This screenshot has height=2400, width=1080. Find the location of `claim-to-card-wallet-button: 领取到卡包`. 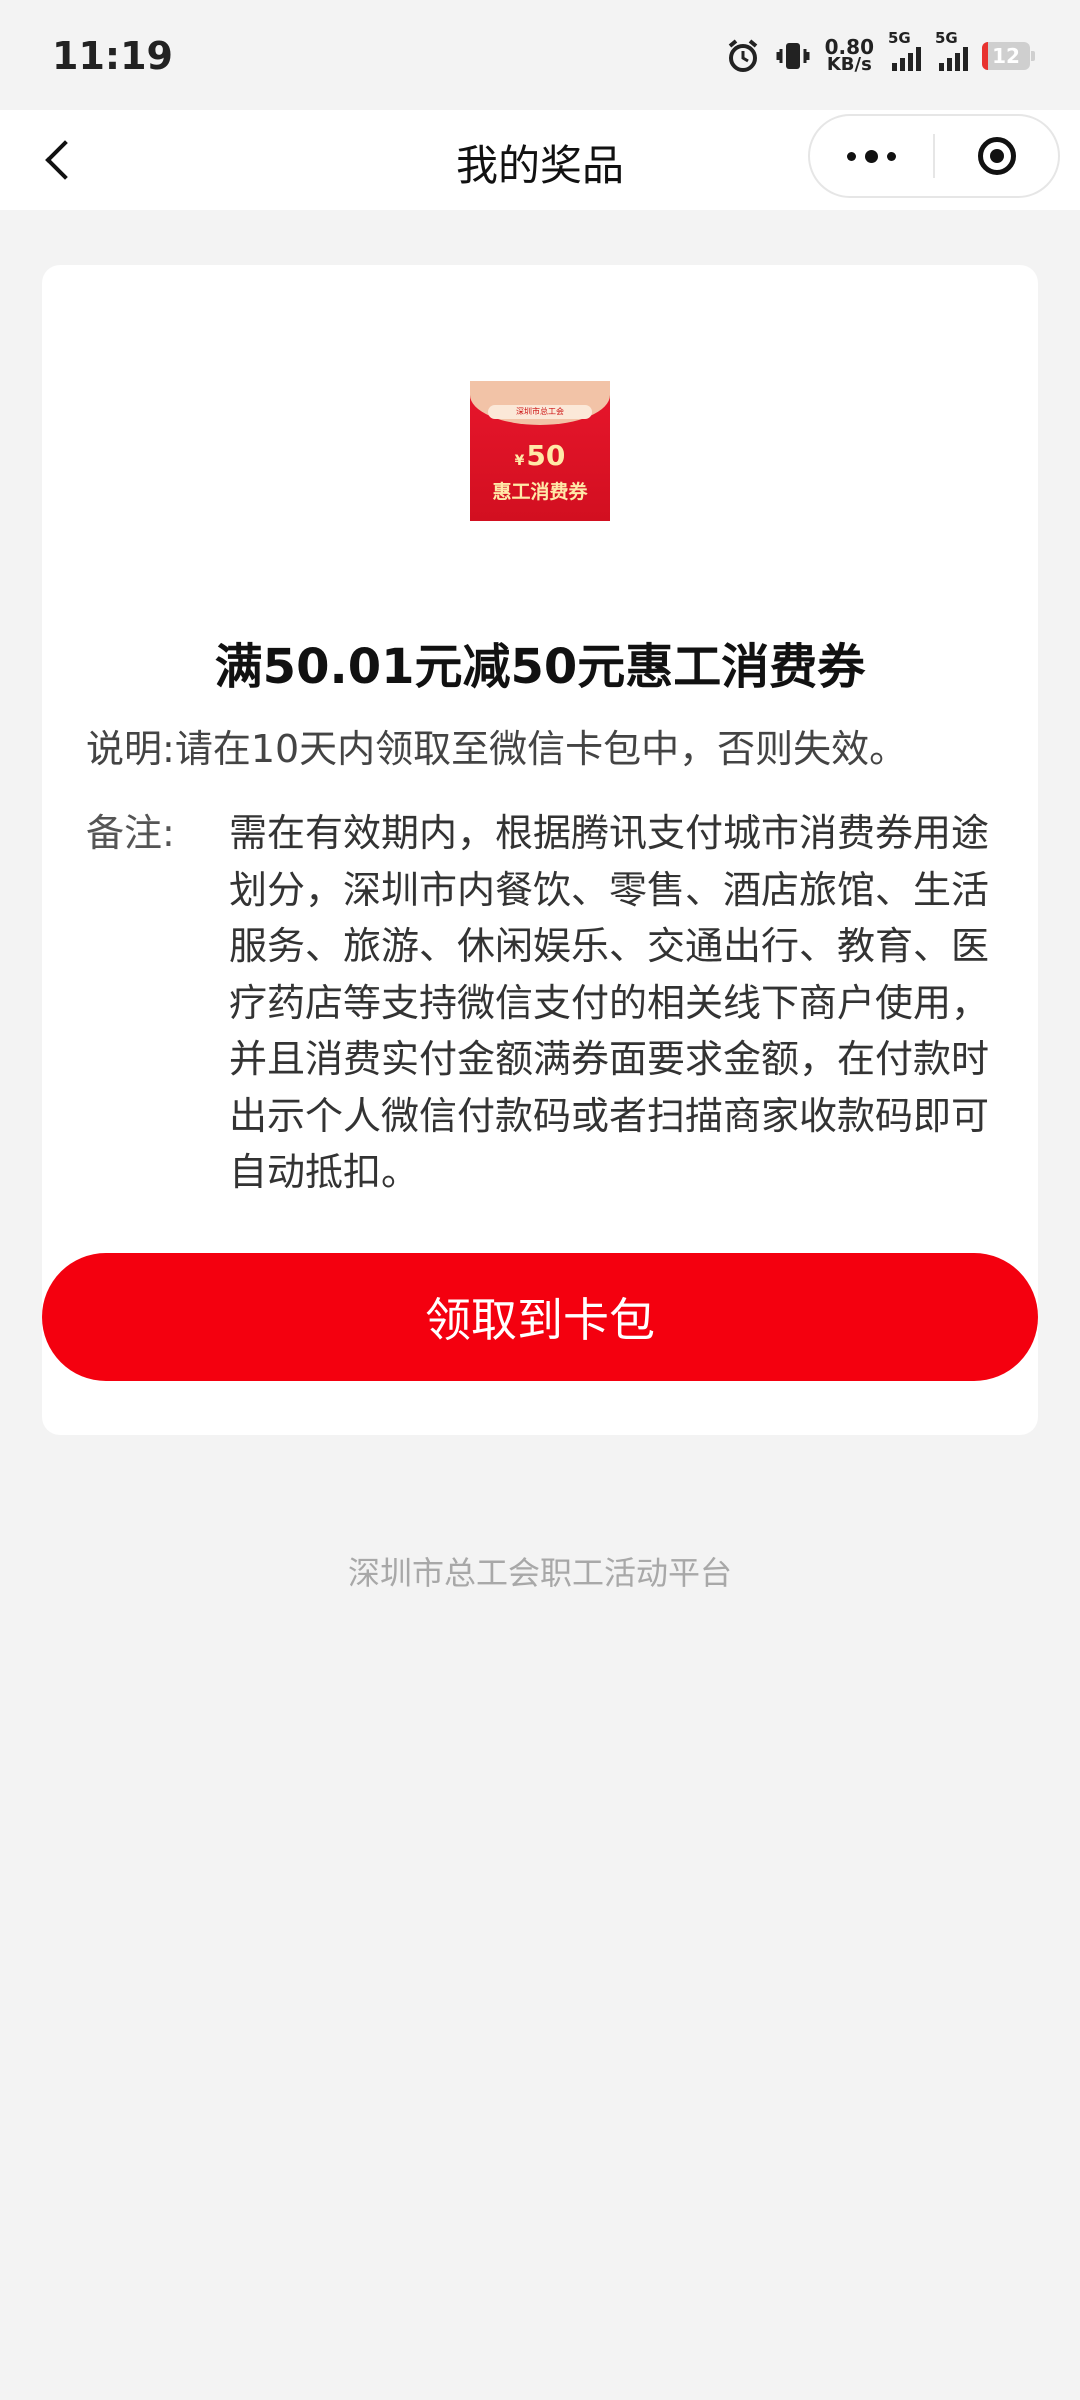

claim-to-card-wallet-button: 领取到卡包 is located at coordinates (540, 1317).